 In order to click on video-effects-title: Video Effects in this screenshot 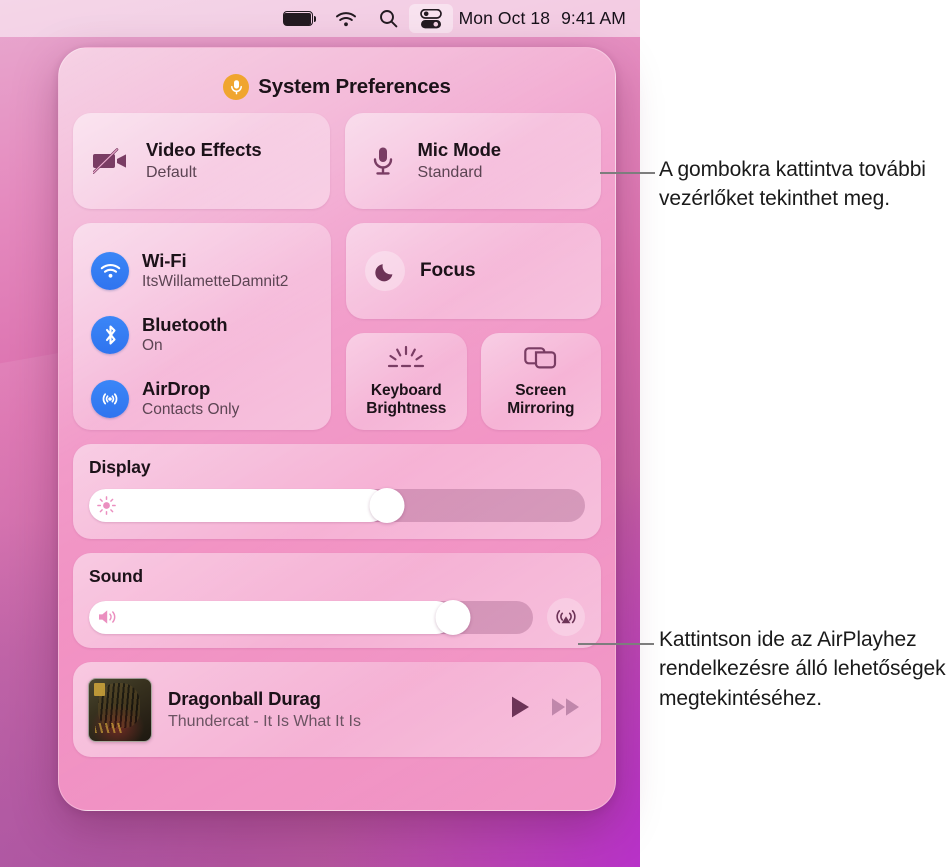, I will do `click(204, 149)`.